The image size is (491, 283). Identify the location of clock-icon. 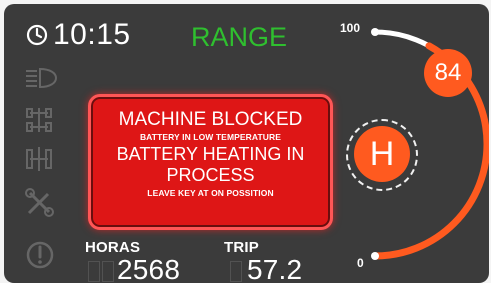
(37, 35).